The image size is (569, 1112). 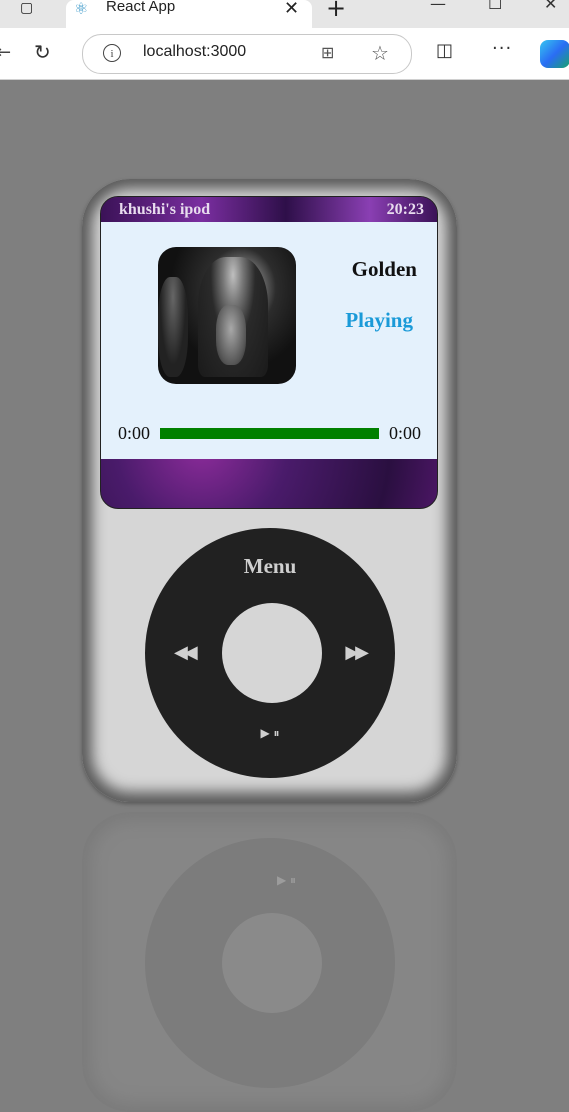 What do you see at coordinates (495, 6) in the screenshot?
I see `maximize-icon: ☐` at bounding box center [495, 6].